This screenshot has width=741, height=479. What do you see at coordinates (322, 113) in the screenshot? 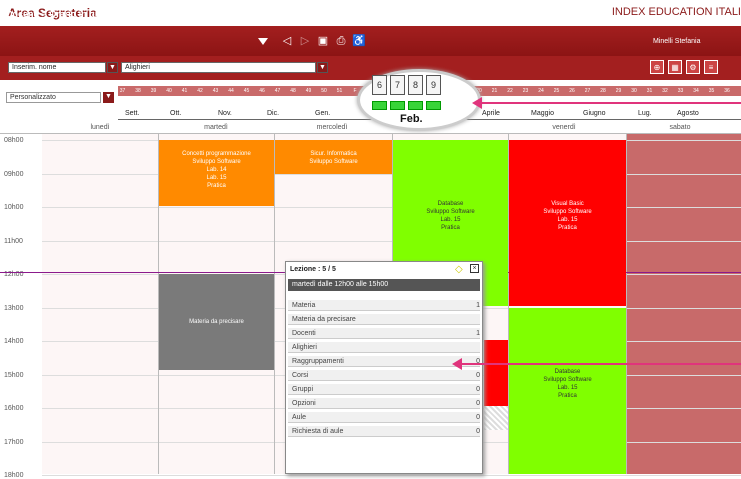
I see `month-label: Gen.` at bounding box center [322, 113].